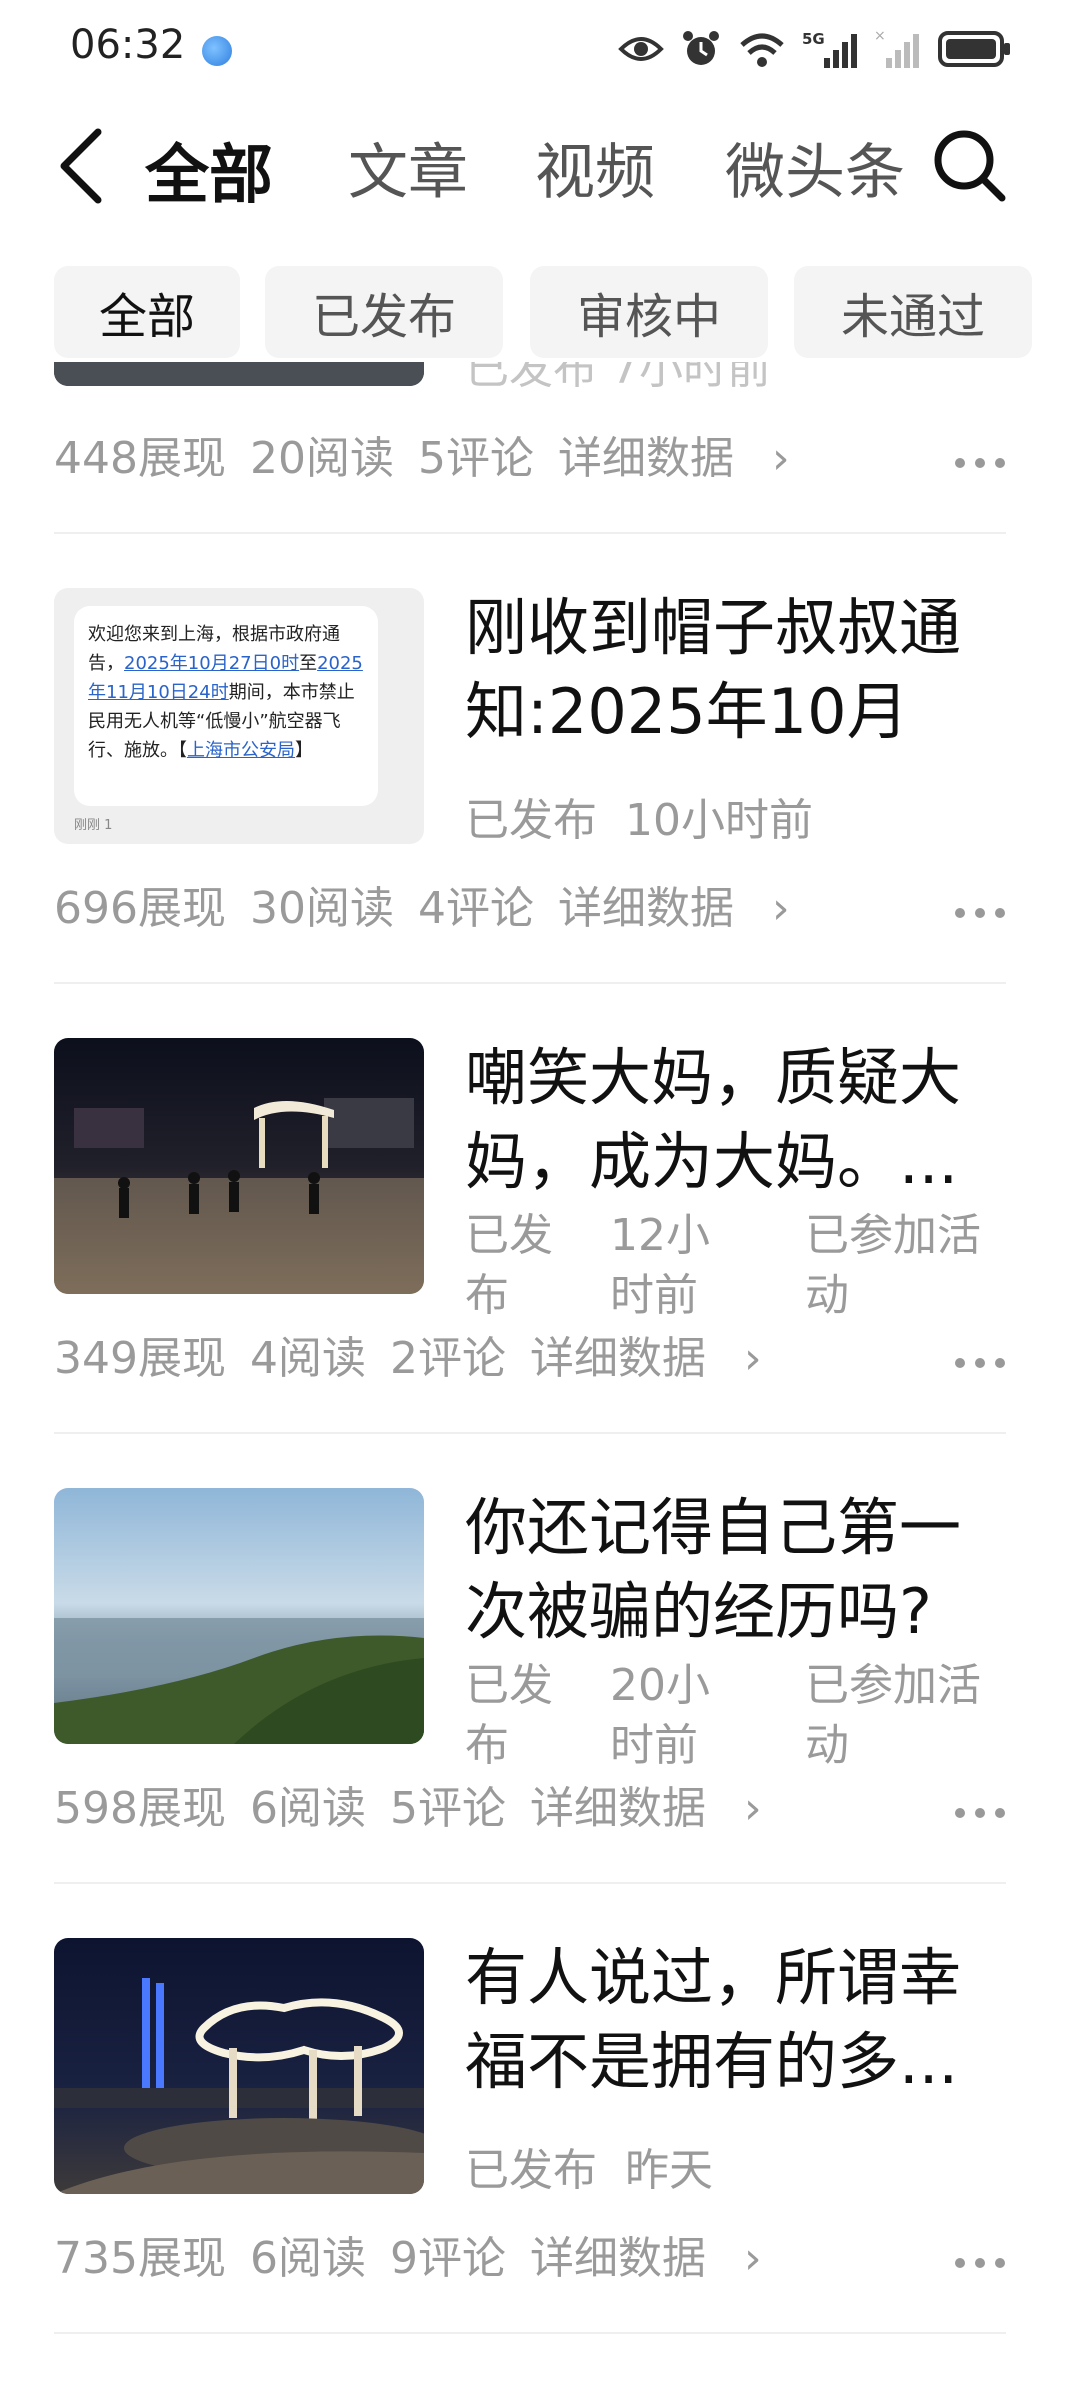 This screenshot has width=1080, height=2400. What do you see at coordinates (241, 750) in the screenshot?
I see `notice-source: 上海市公安局` at bounding box center [241, 750].